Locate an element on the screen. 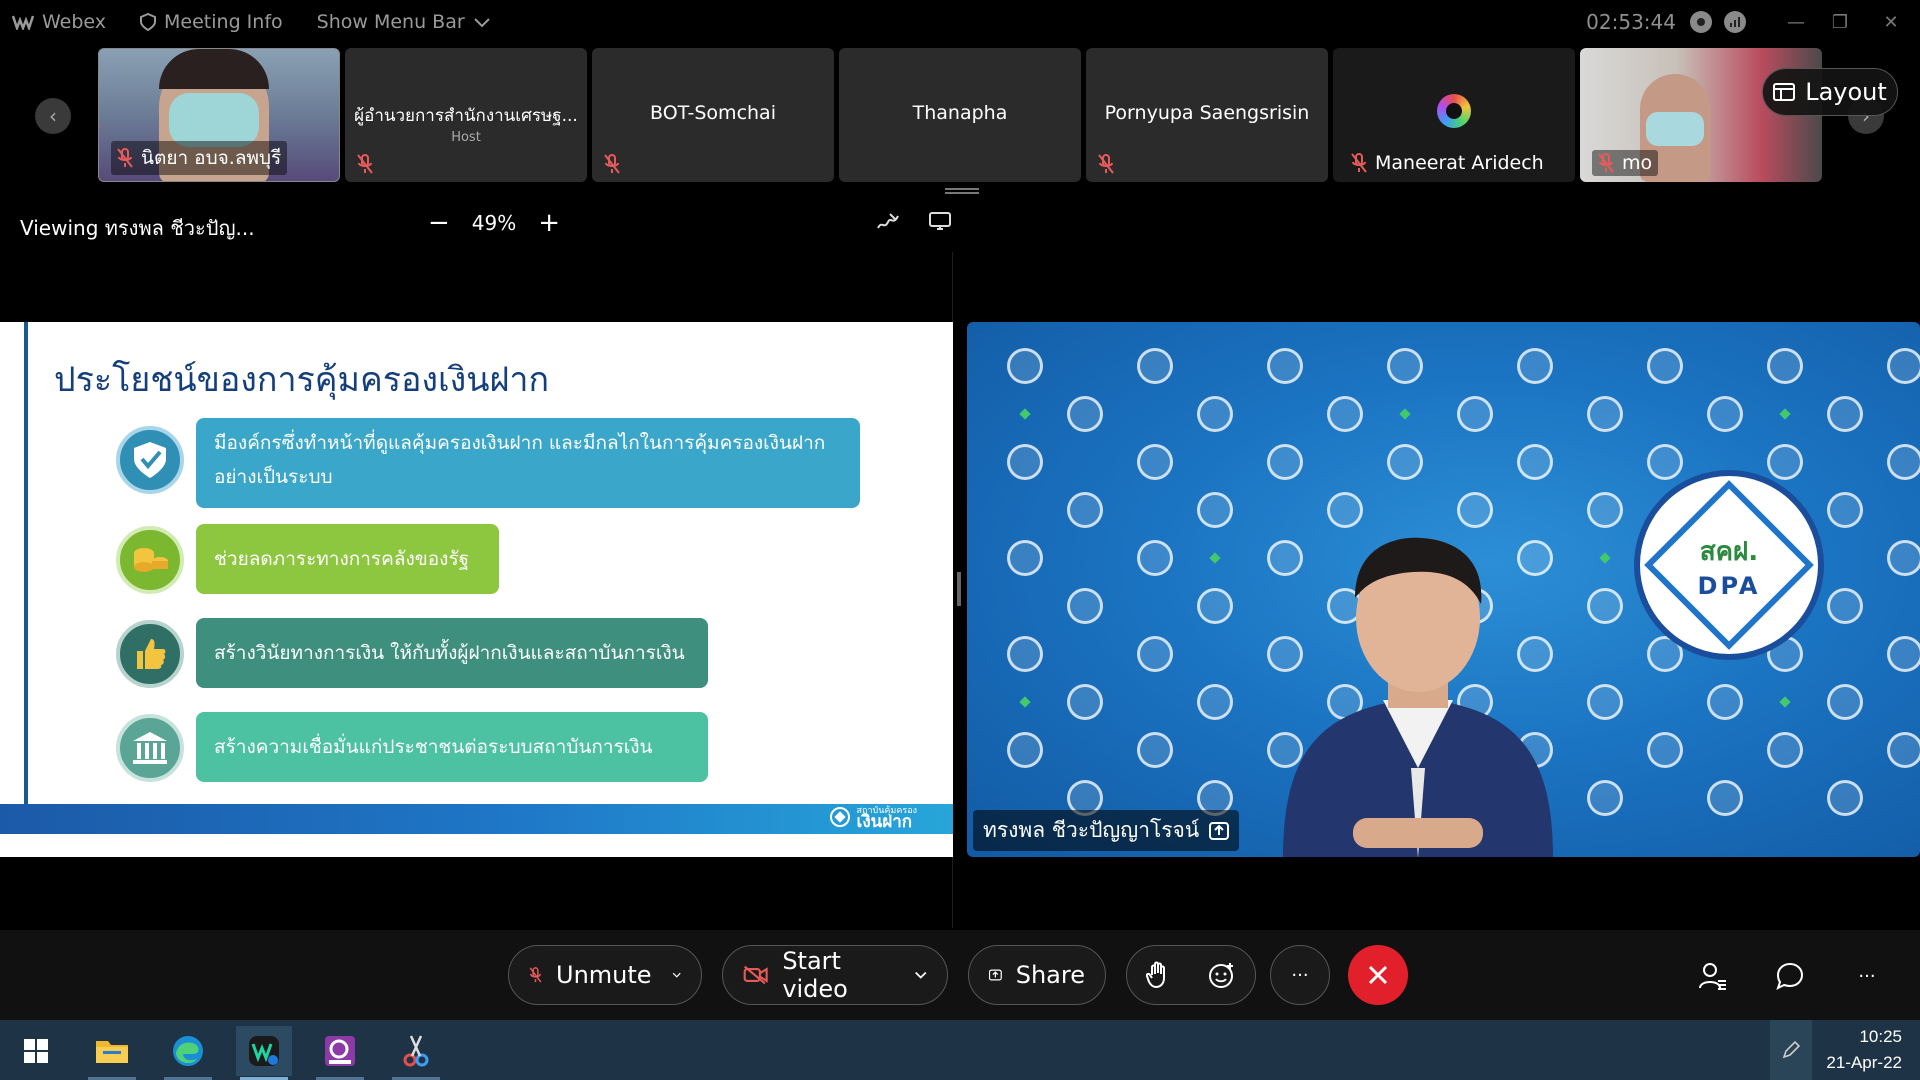 The height and width of the screenshot is (1080, 1920). participant-tile: Thanapha is located at coordinates (960, 115).